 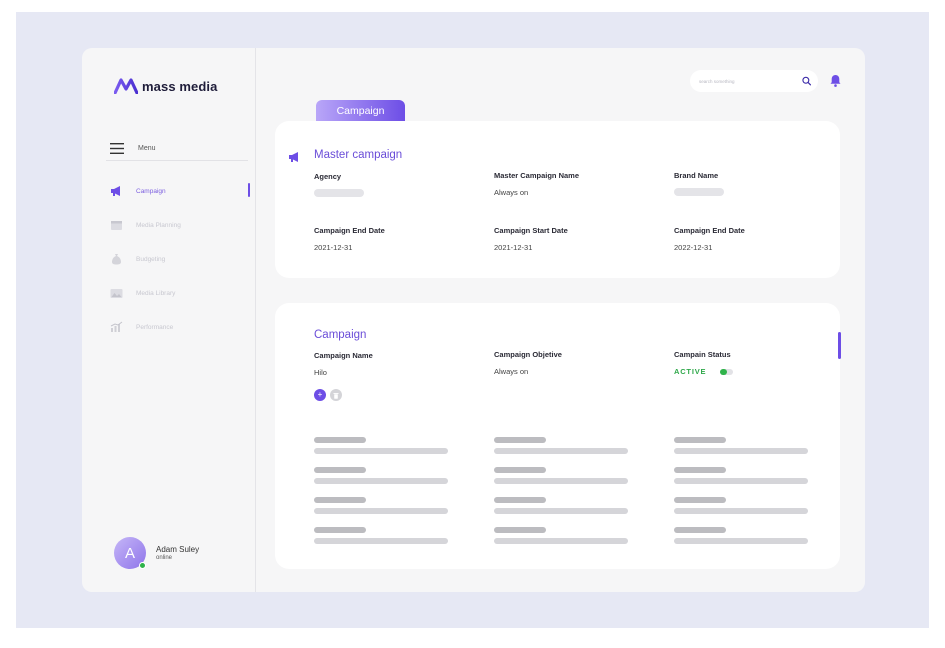 I want to click on field-label: Agency, so click(x=328, y=176).